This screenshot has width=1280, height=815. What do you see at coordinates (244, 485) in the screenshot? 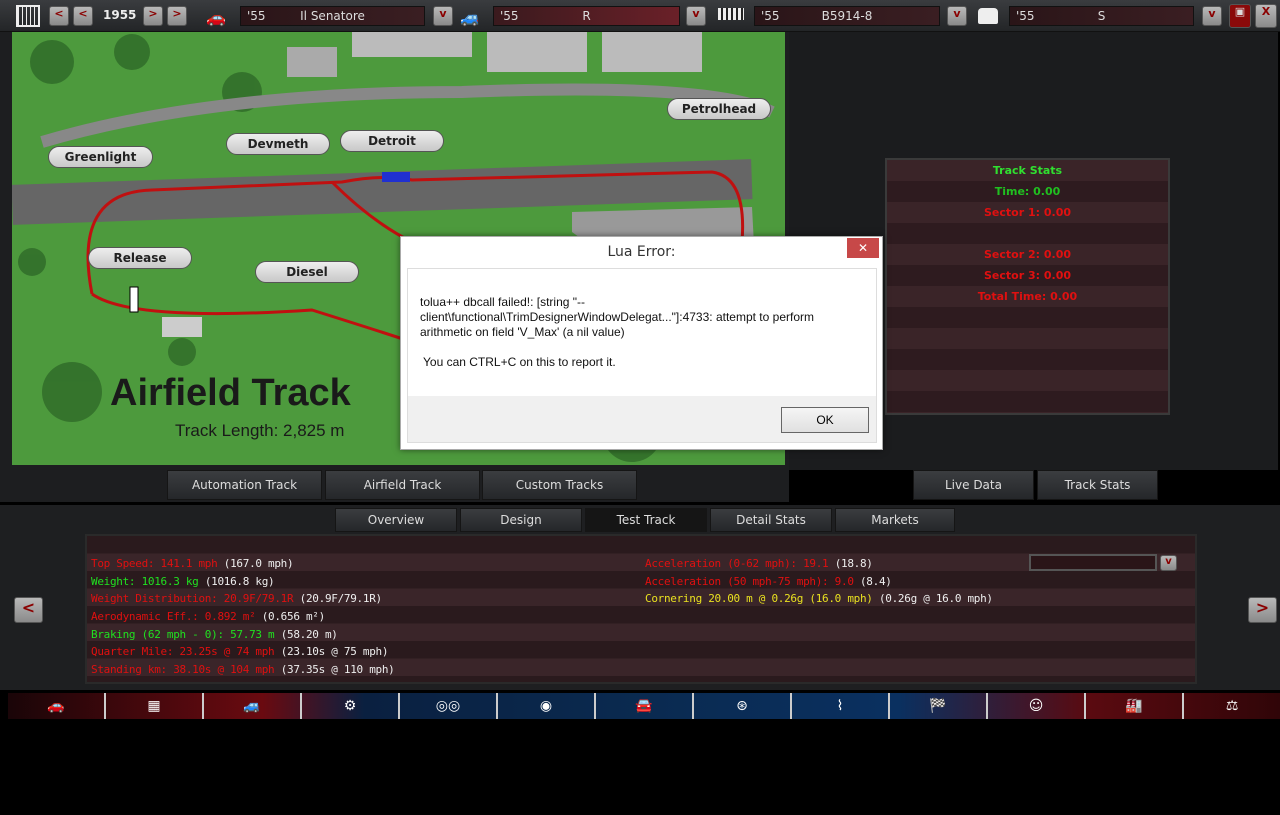
I see `tab-automation-track: Automation Track` at bounding box center [244, 485].